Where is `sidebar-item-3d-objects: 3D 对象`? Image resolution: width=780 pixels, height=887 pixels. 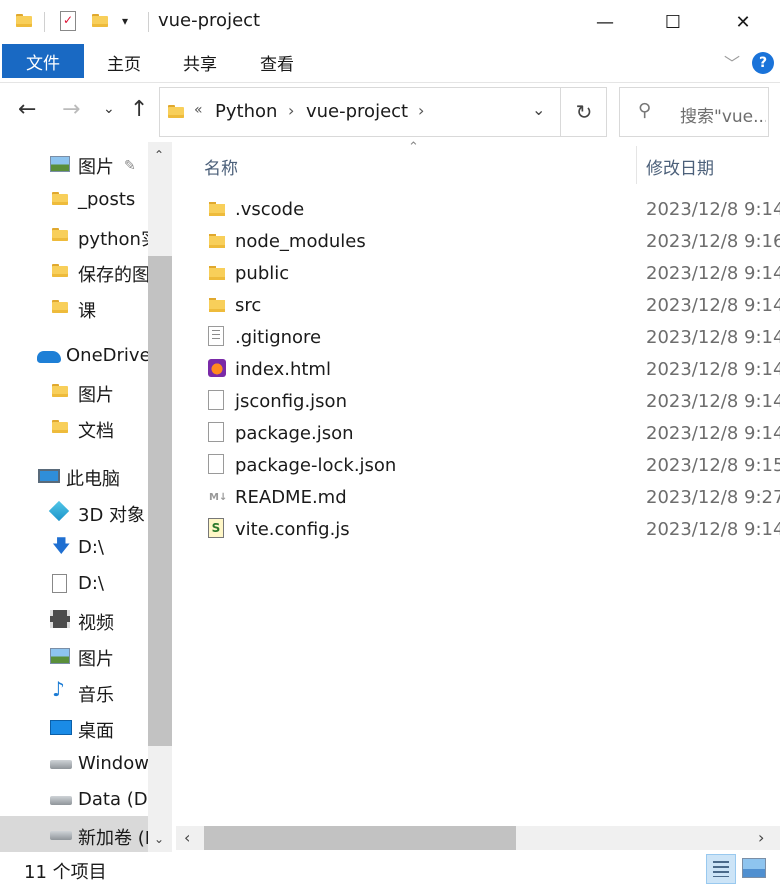
sidebar-item-3d-objects: 3D 对象 is located at coordinates (74, 511).